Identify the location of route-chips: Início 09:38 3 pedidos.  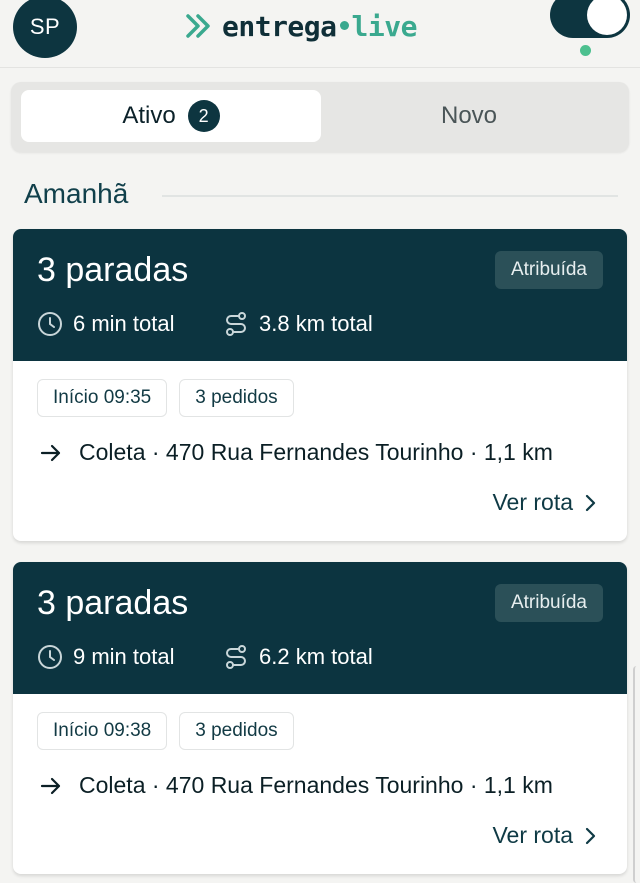
(171, 731).